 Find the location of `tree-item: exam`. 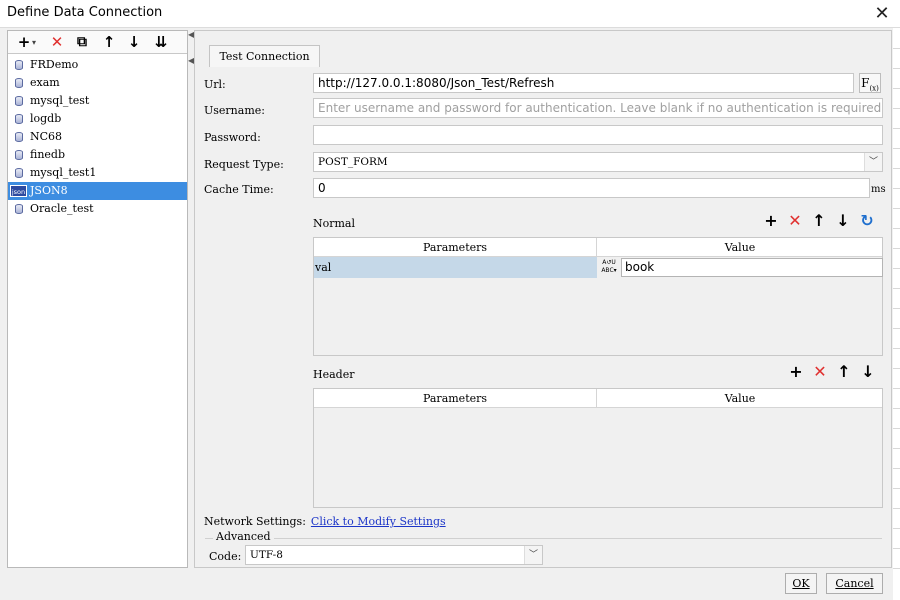

tree-item: exam is located at coordinates (97, 83).